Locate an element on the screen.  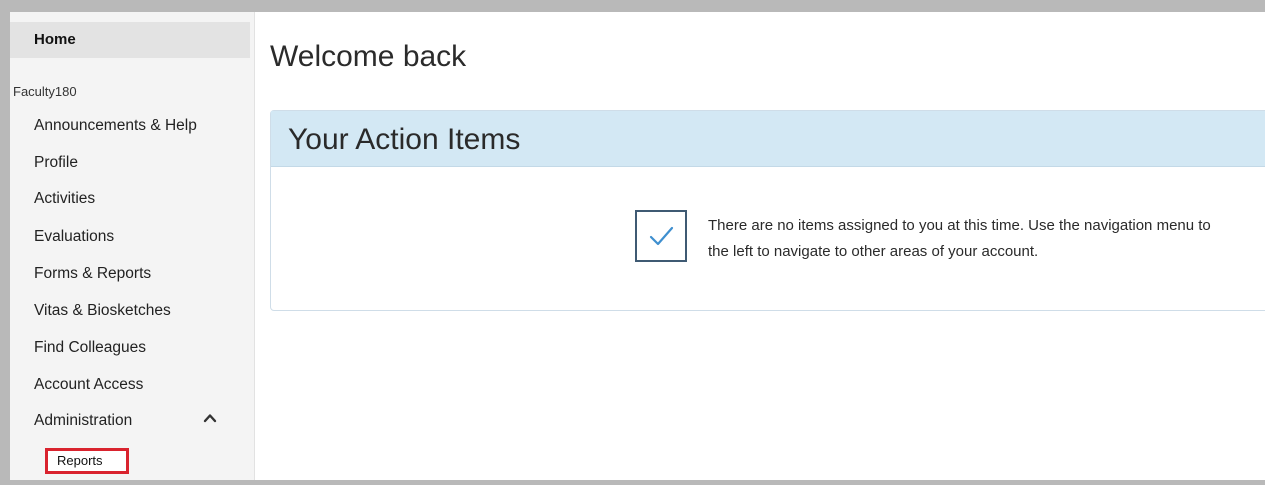
sidebar-item-account-access: Account Access is located at coordinates (88, 385).